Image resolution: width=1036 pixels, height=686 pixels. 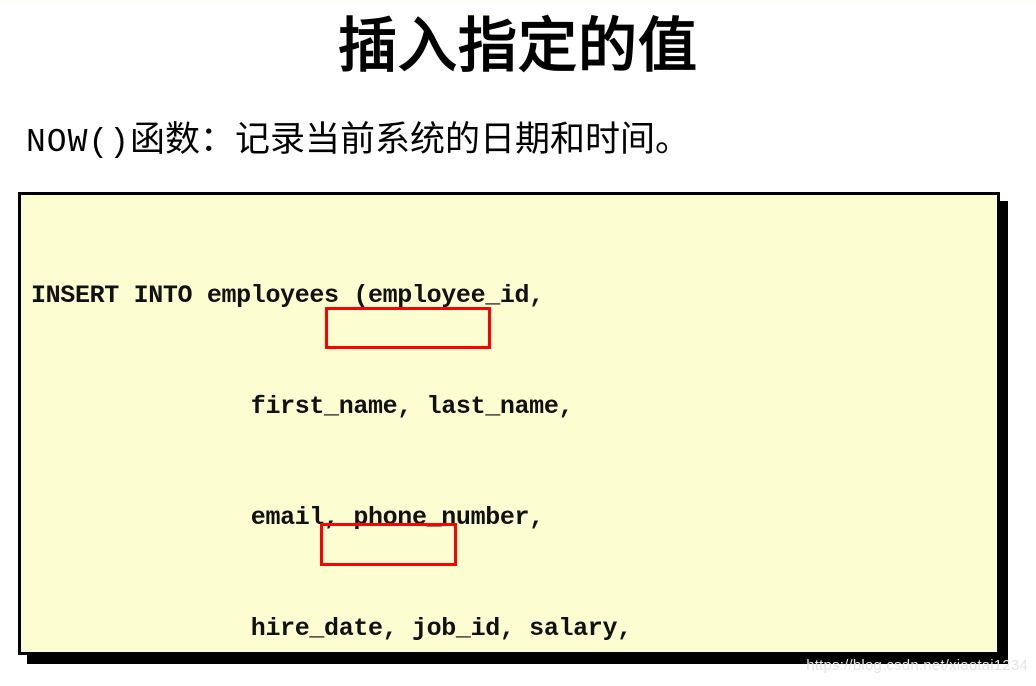 I want to click on subtitle: NOW()函数：记录当前系统的日期和时间。, so click(x=358, y=141).